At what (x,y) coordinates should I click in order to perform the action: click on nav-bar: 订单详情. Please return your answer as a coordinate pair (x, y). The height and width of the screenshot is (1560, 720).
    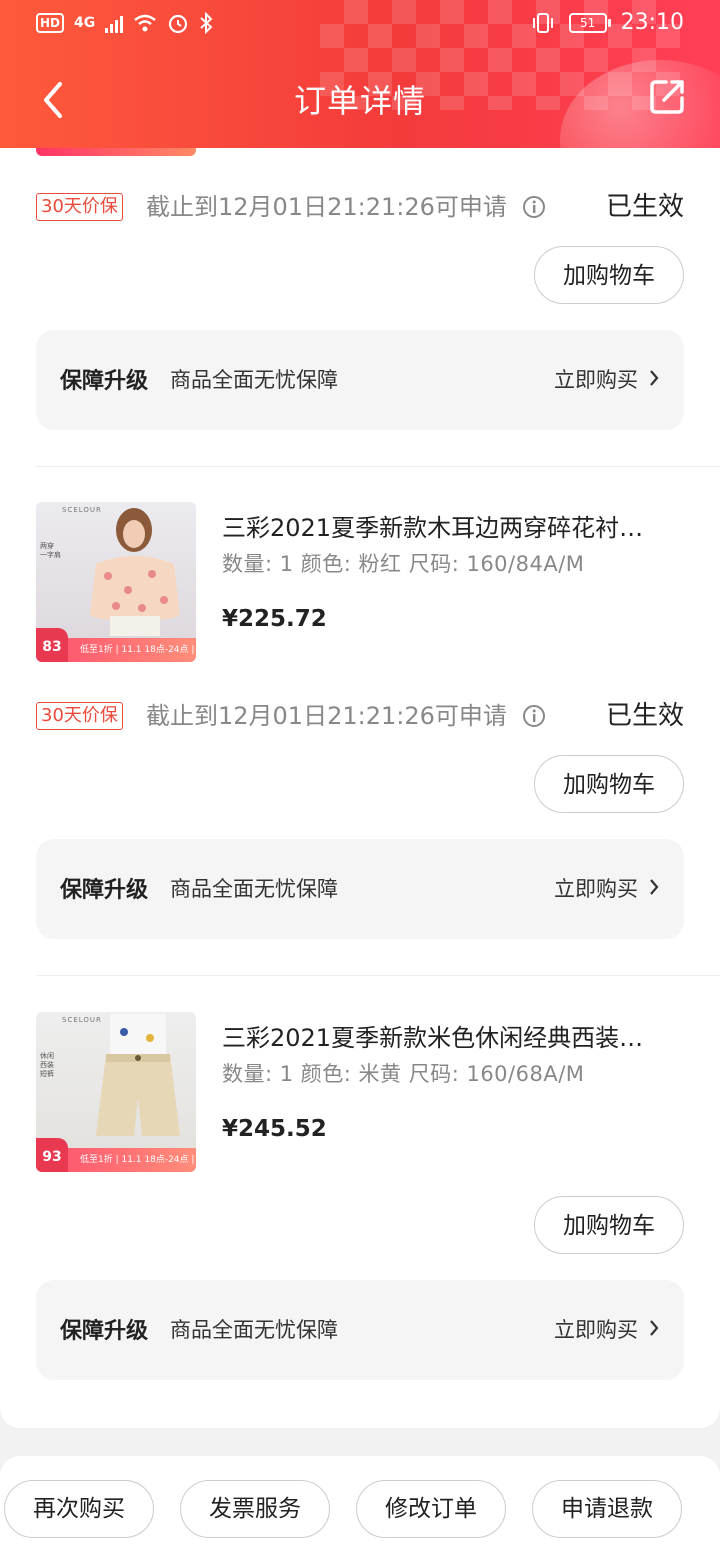
    Looking at the image, I should click on (360, 100).